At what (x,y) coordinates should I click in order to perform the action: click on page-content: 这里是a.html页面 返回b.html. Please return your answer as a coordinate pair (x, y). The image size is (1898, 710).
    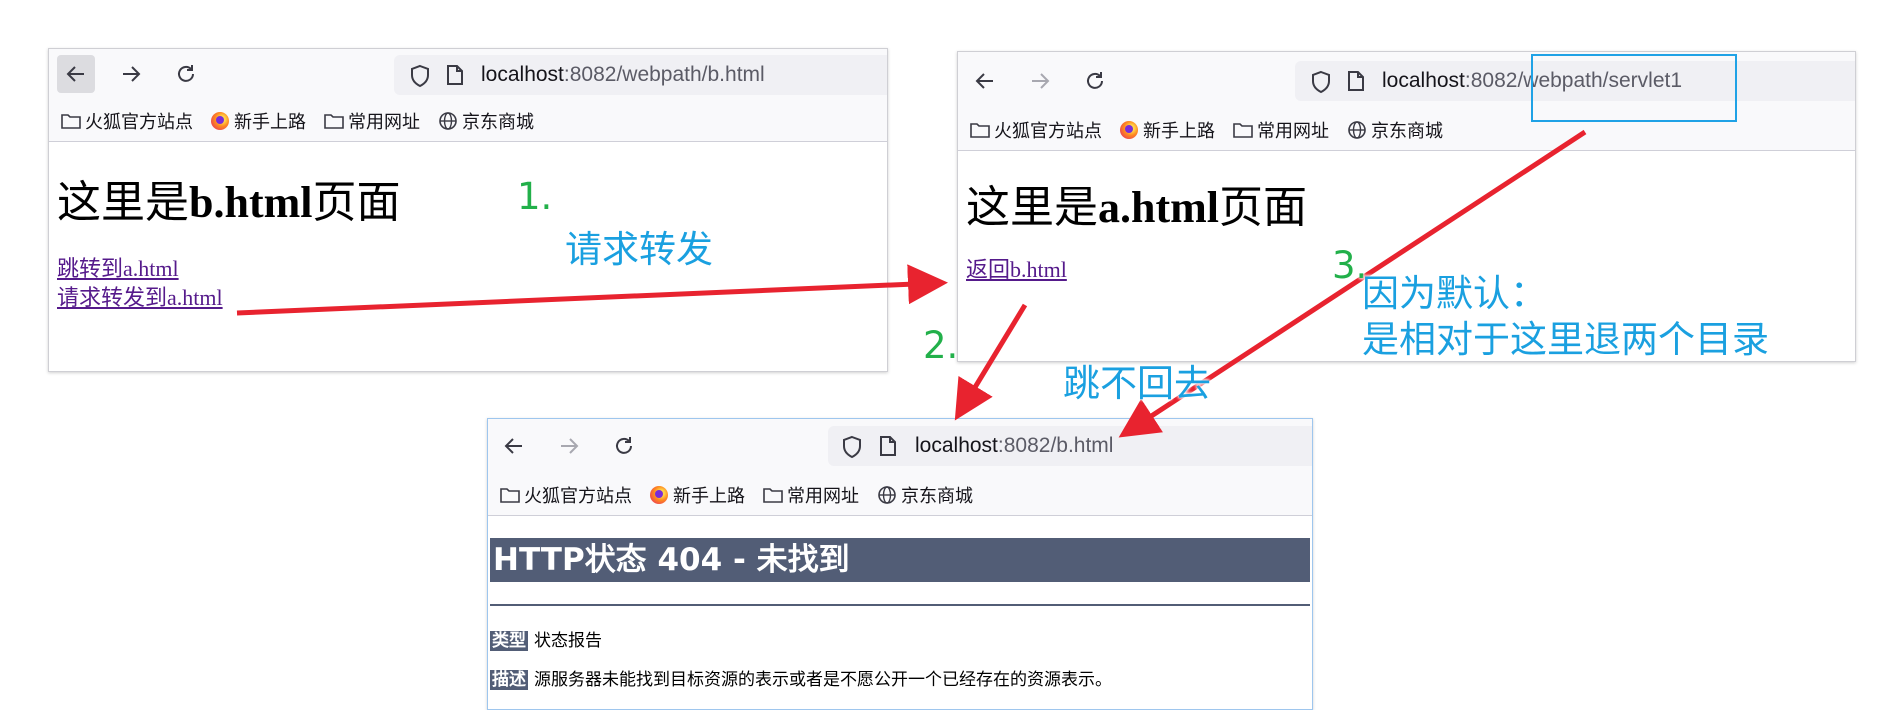
    Looking at the image, I should click on (1406, 232).